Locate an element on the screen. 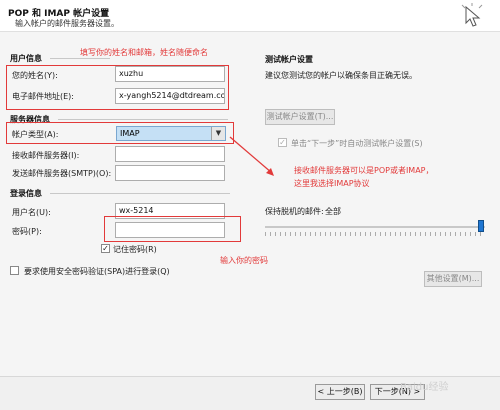  chevron-down-icon: ▼ is located at coordinates (218, 133).